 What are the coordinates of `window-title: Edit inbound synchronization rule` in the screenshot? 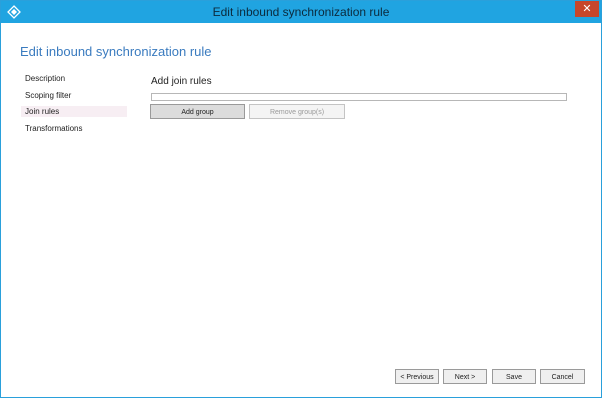 It's located at (301, 12).